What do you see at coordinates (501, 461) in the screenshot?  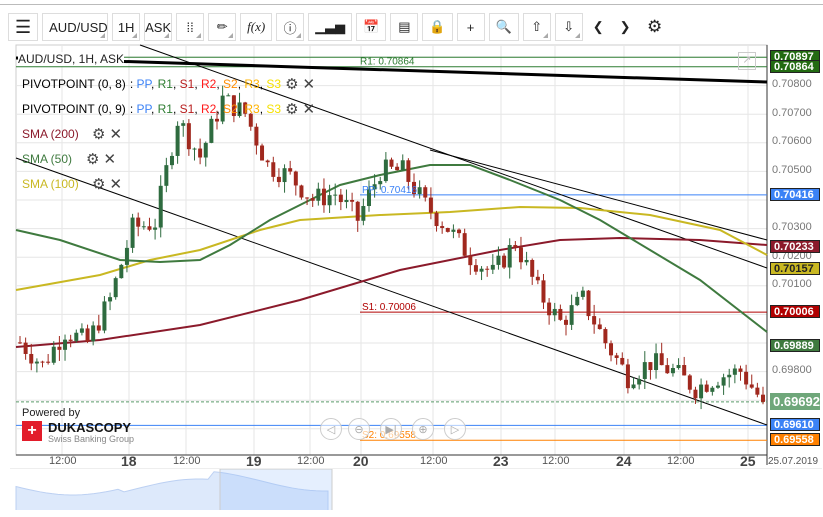 I see `time-tick: 23` at bounding box center [501, 461].